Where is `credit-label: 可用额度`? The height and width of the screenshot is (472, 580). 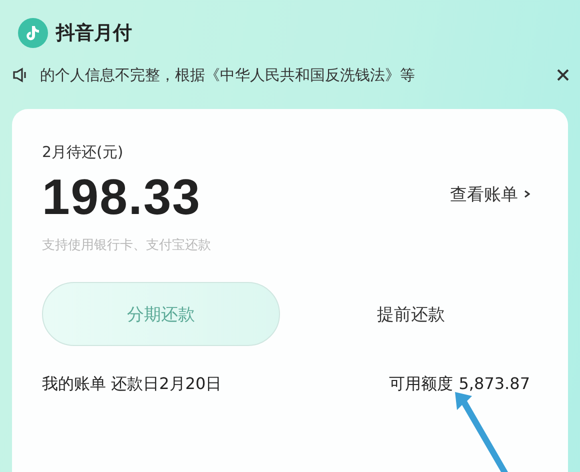
credit-label: 可用额度 is located at coordinates (420, 384).